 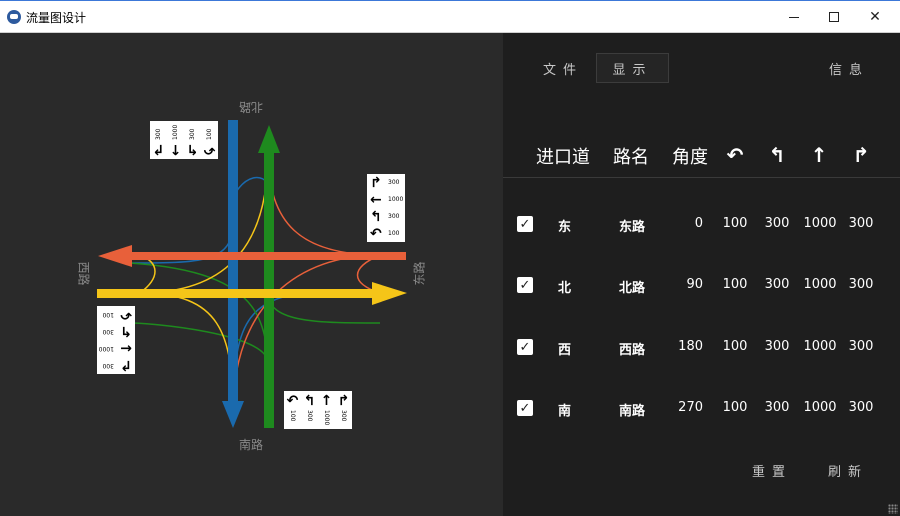 I want to click on window-title: 流量图设计, so click(x=56, y=18).